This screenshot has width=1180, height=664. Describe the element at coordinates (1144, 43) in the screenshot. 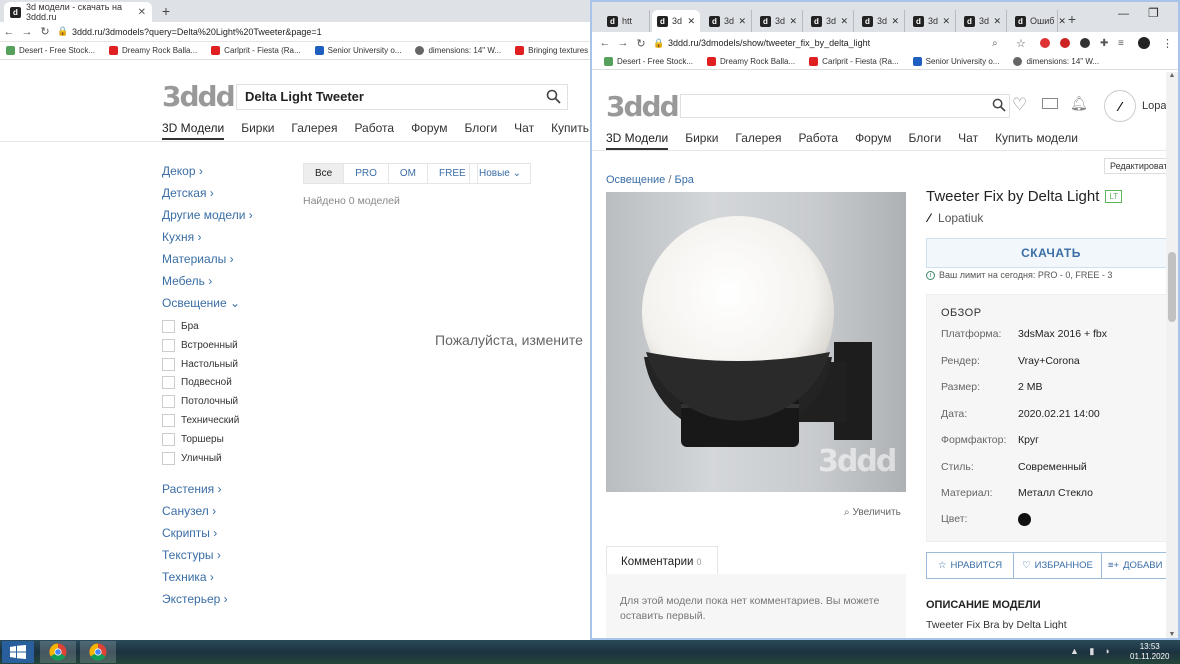

I see `profile-avatar-icon` at that location.